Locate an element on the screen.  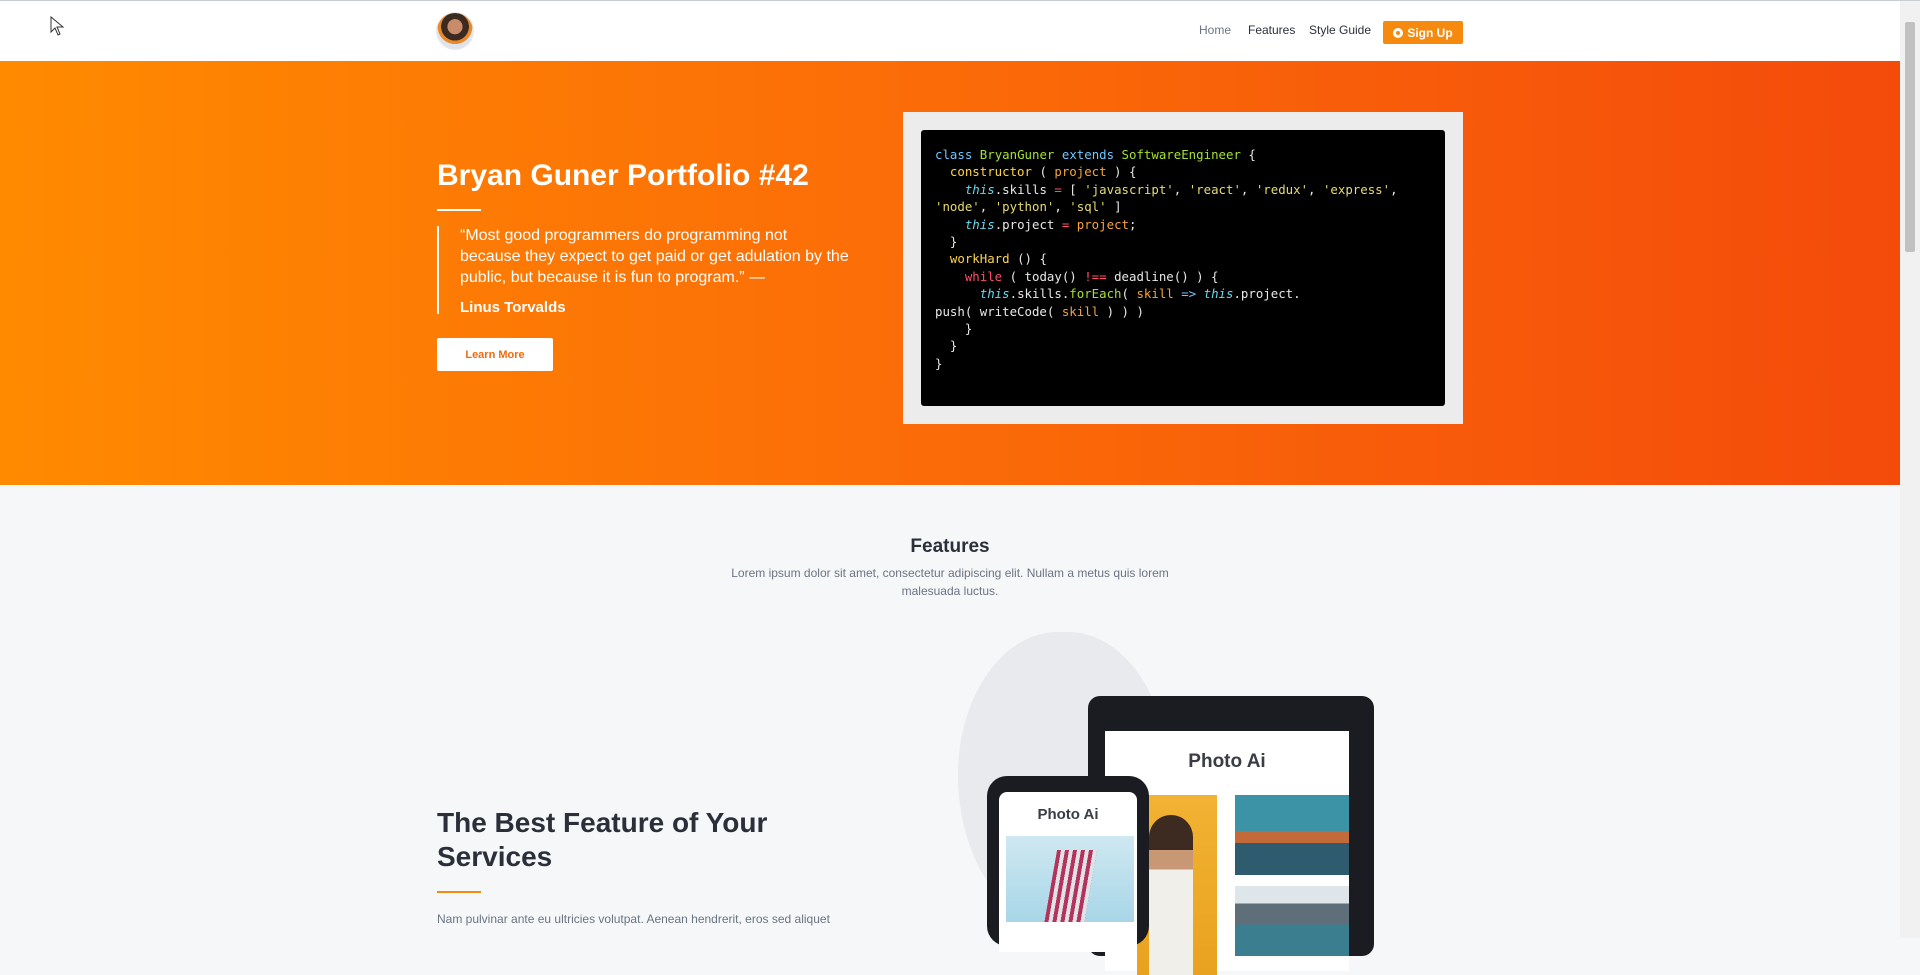
code-line: push( writeCode( skill ) ) ) is located at coordinates (1039, 311).